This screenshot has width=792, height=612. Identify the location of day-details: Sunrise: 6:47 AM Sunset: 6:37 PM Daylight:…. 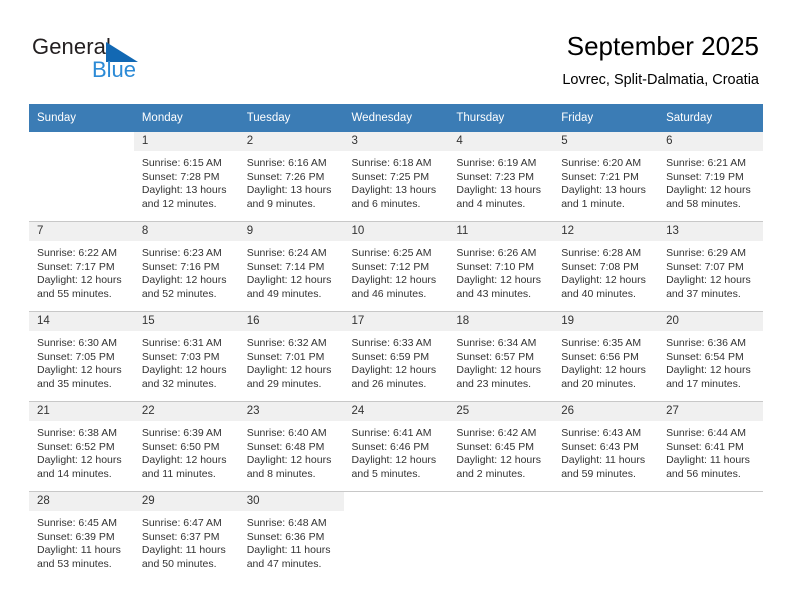
(186, 541).